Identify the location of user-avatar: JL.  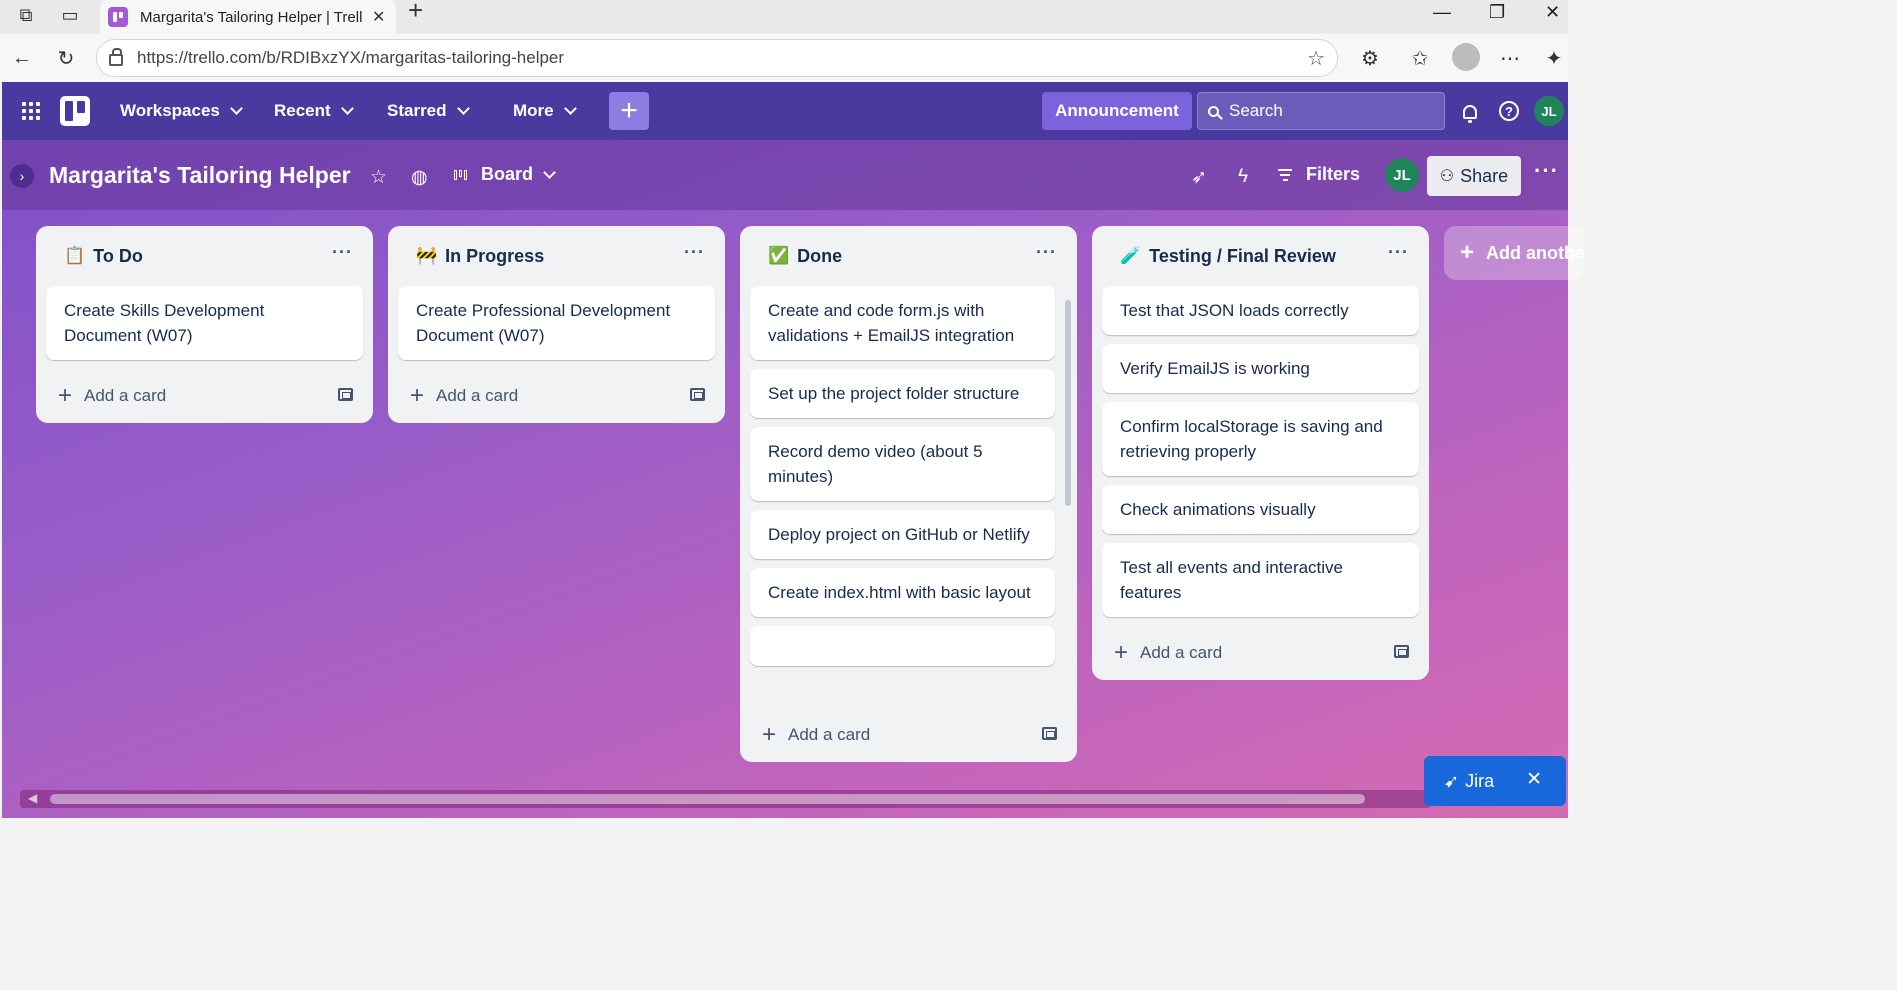
(1549, 111).